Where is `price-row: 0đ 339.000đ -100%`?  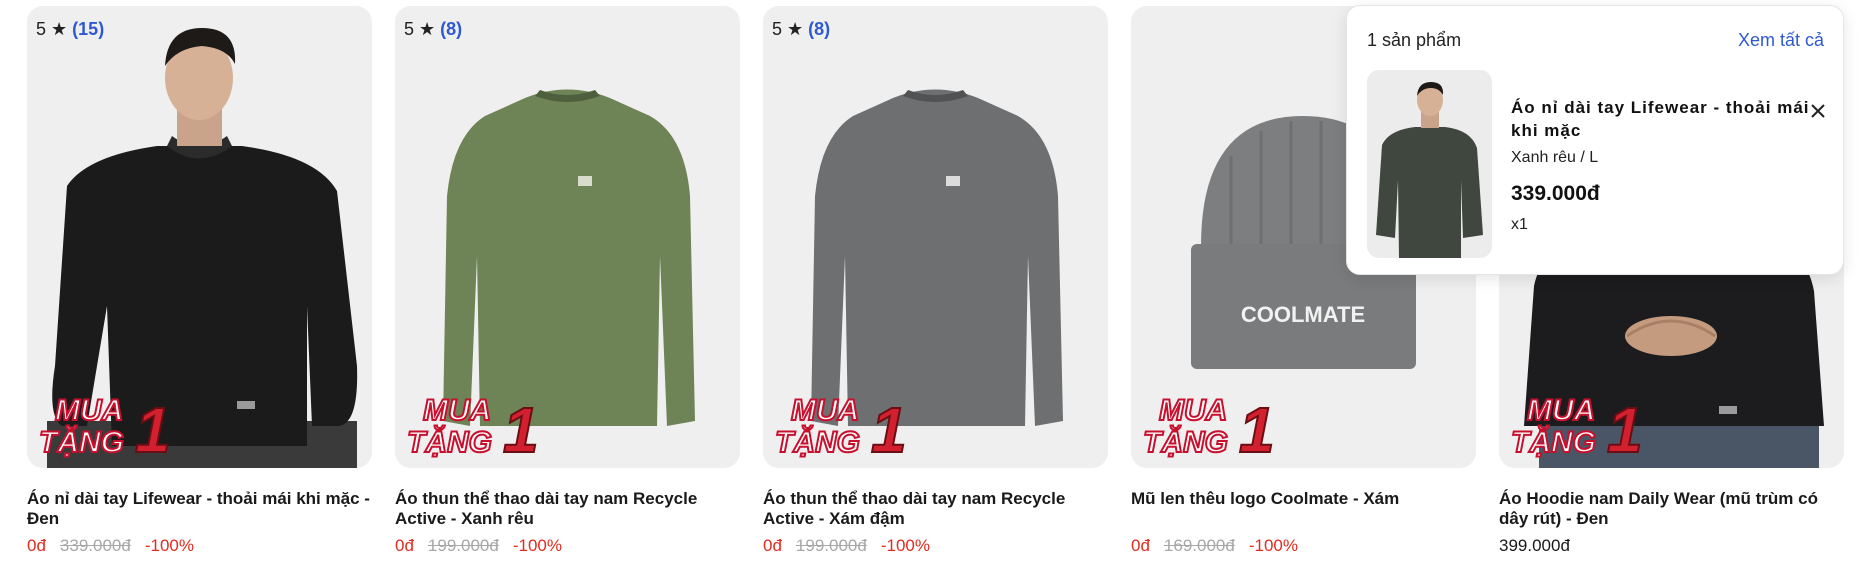
price-row: 0đ 339.000đ -100% is located at coordinates (199, 546).